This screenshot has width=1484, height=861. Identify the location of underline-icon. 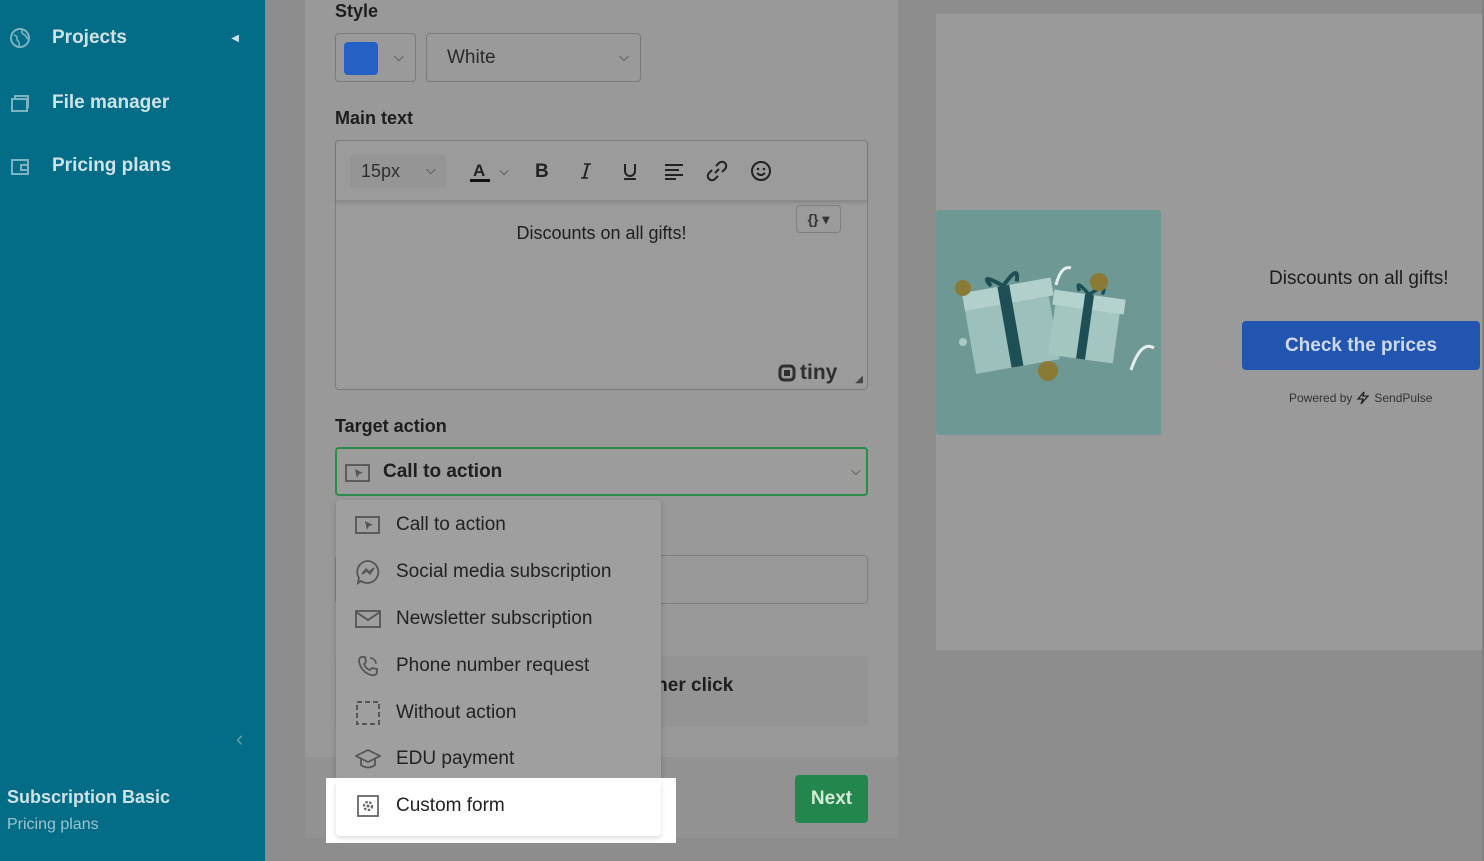
(630, 171).